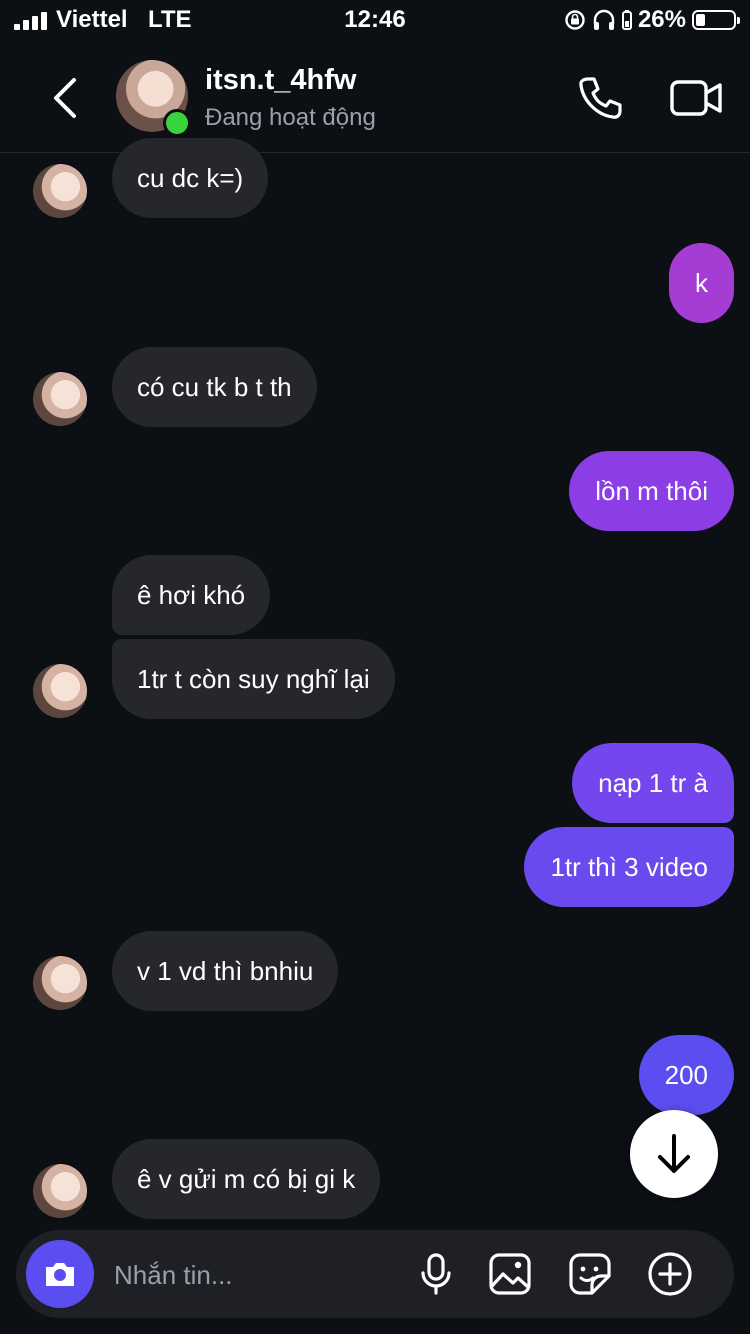 This screenshot has height=1334, width=750. What do you see at coordinates (375, 21) in the screenshot?
I see `status-bar: Viettel LTE 12:46 26%` at bounding box center [375, 21].